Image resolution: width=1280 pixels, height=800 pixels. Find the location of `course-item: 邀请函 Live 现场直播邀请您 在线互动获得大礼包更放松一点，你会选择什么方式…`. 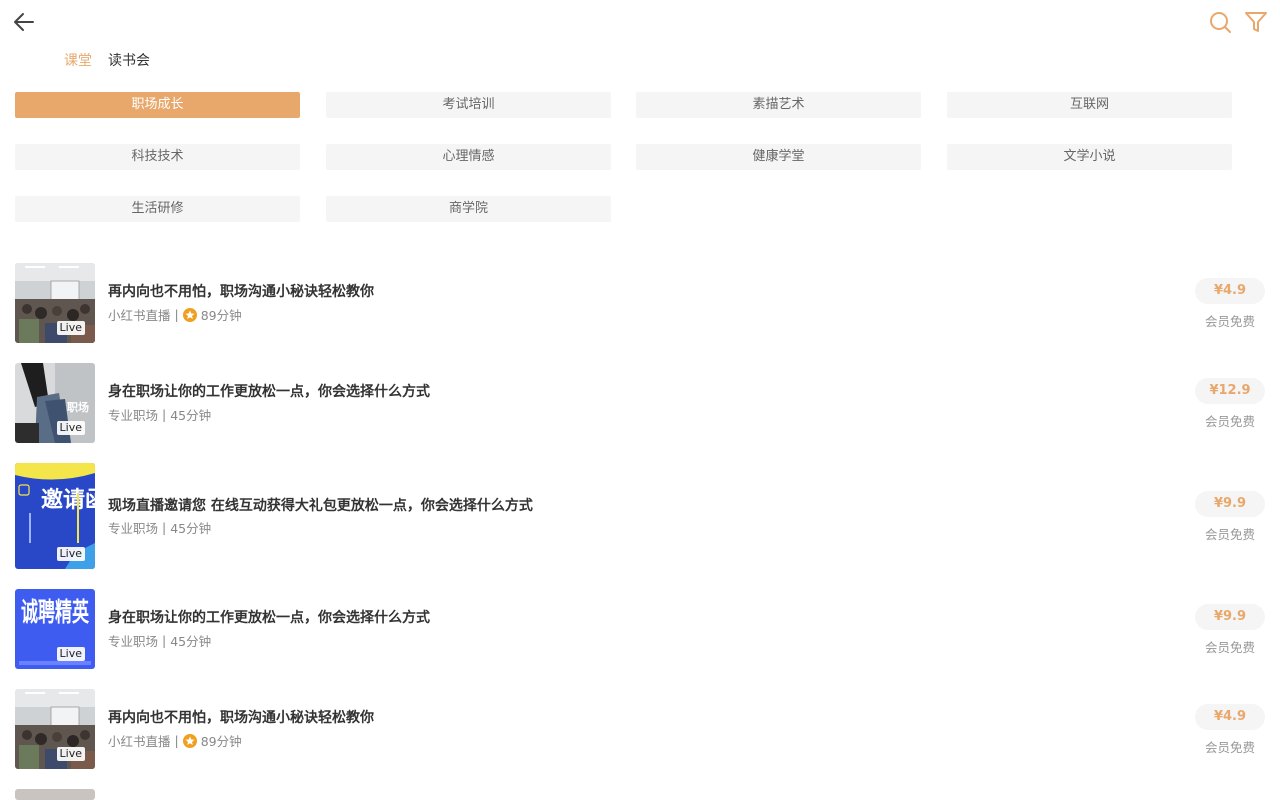

course-item: 邀请函 Live 现场直播邀请您 在线互动获得大礼包更放松一点，你会选择什么方式… is located at coordinates (640, 516).